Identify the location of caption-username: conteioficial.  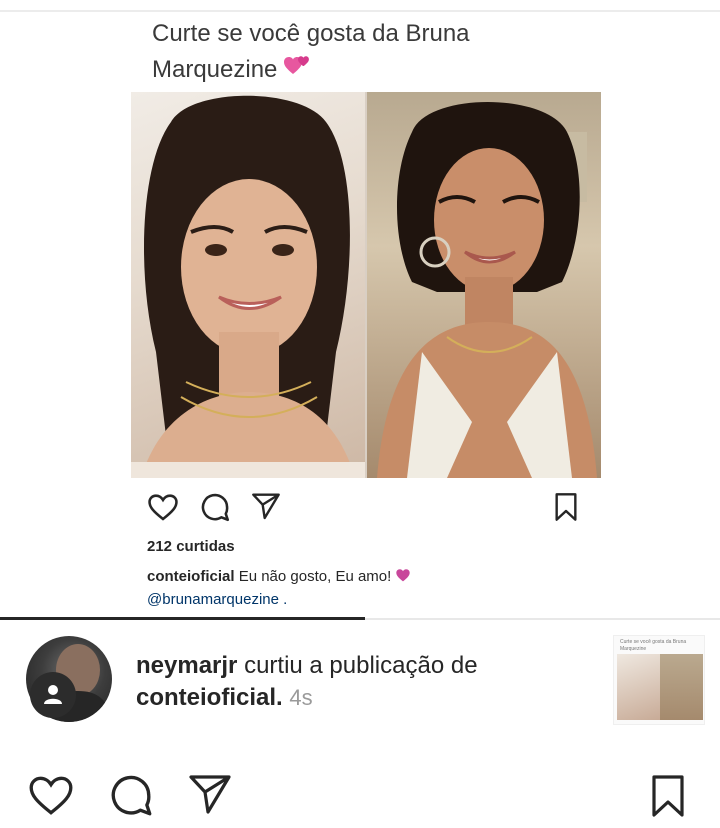
(191, 576).